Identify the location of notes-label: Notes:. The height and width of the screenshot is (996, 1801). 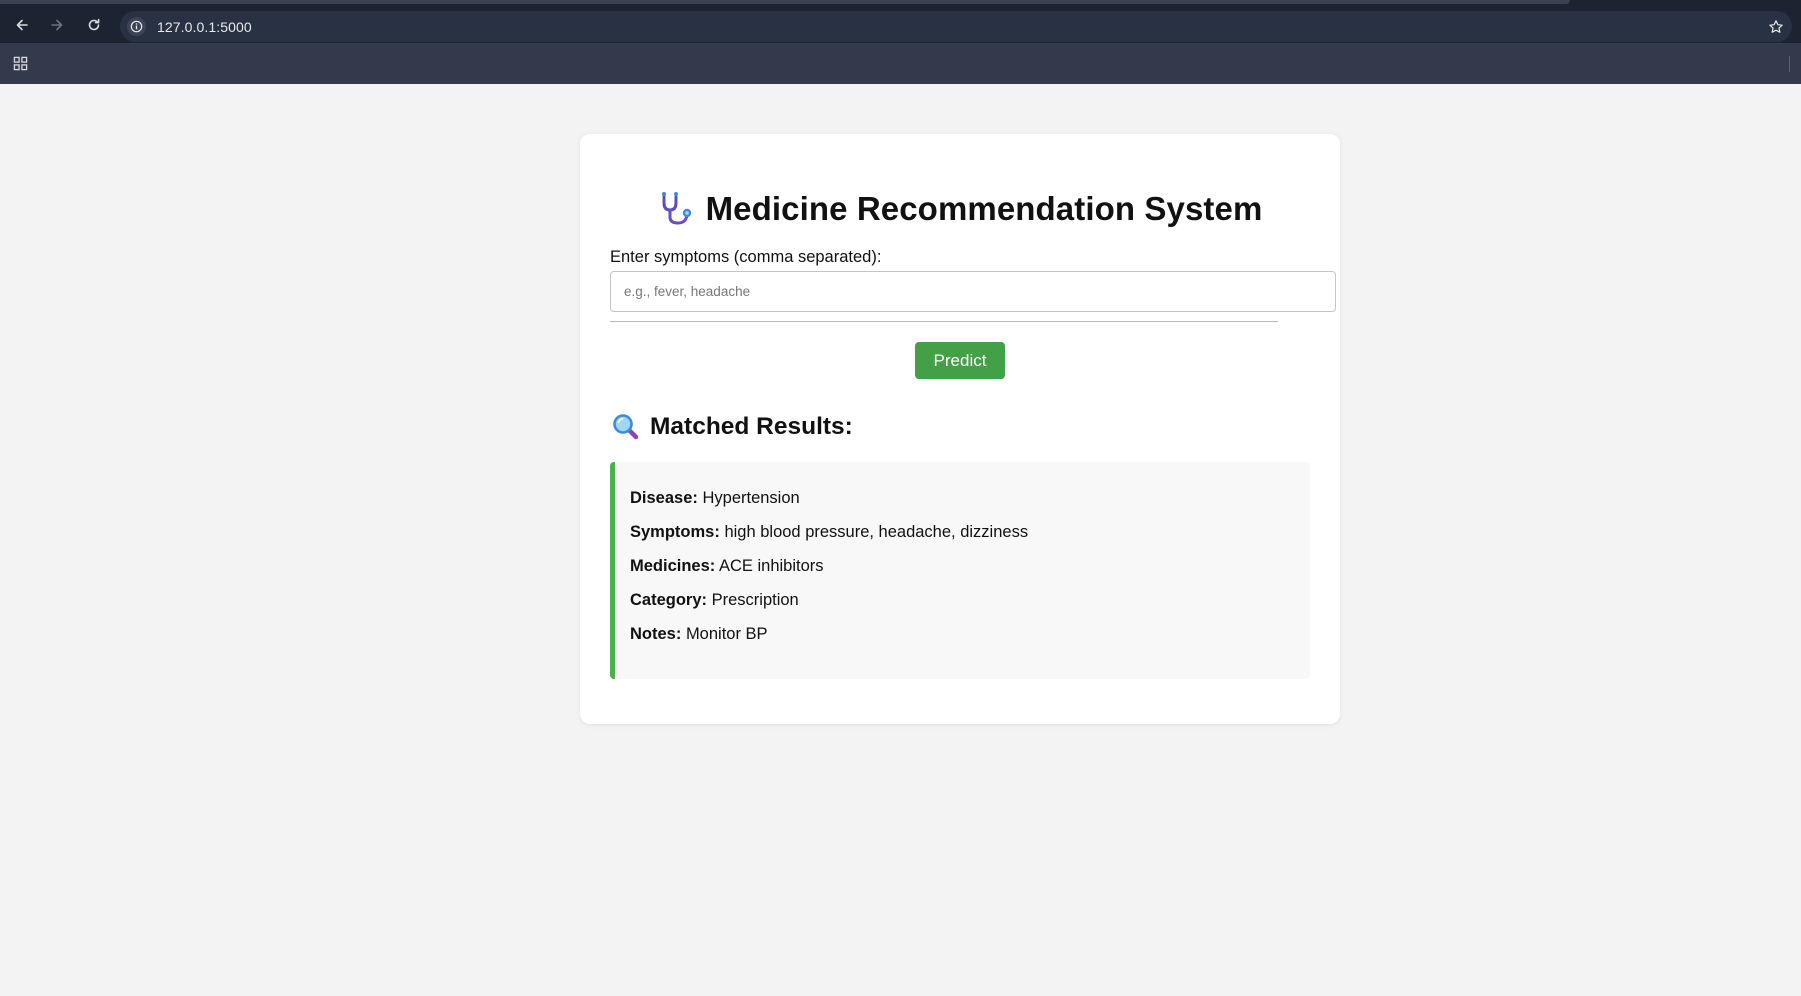
(656, 634).